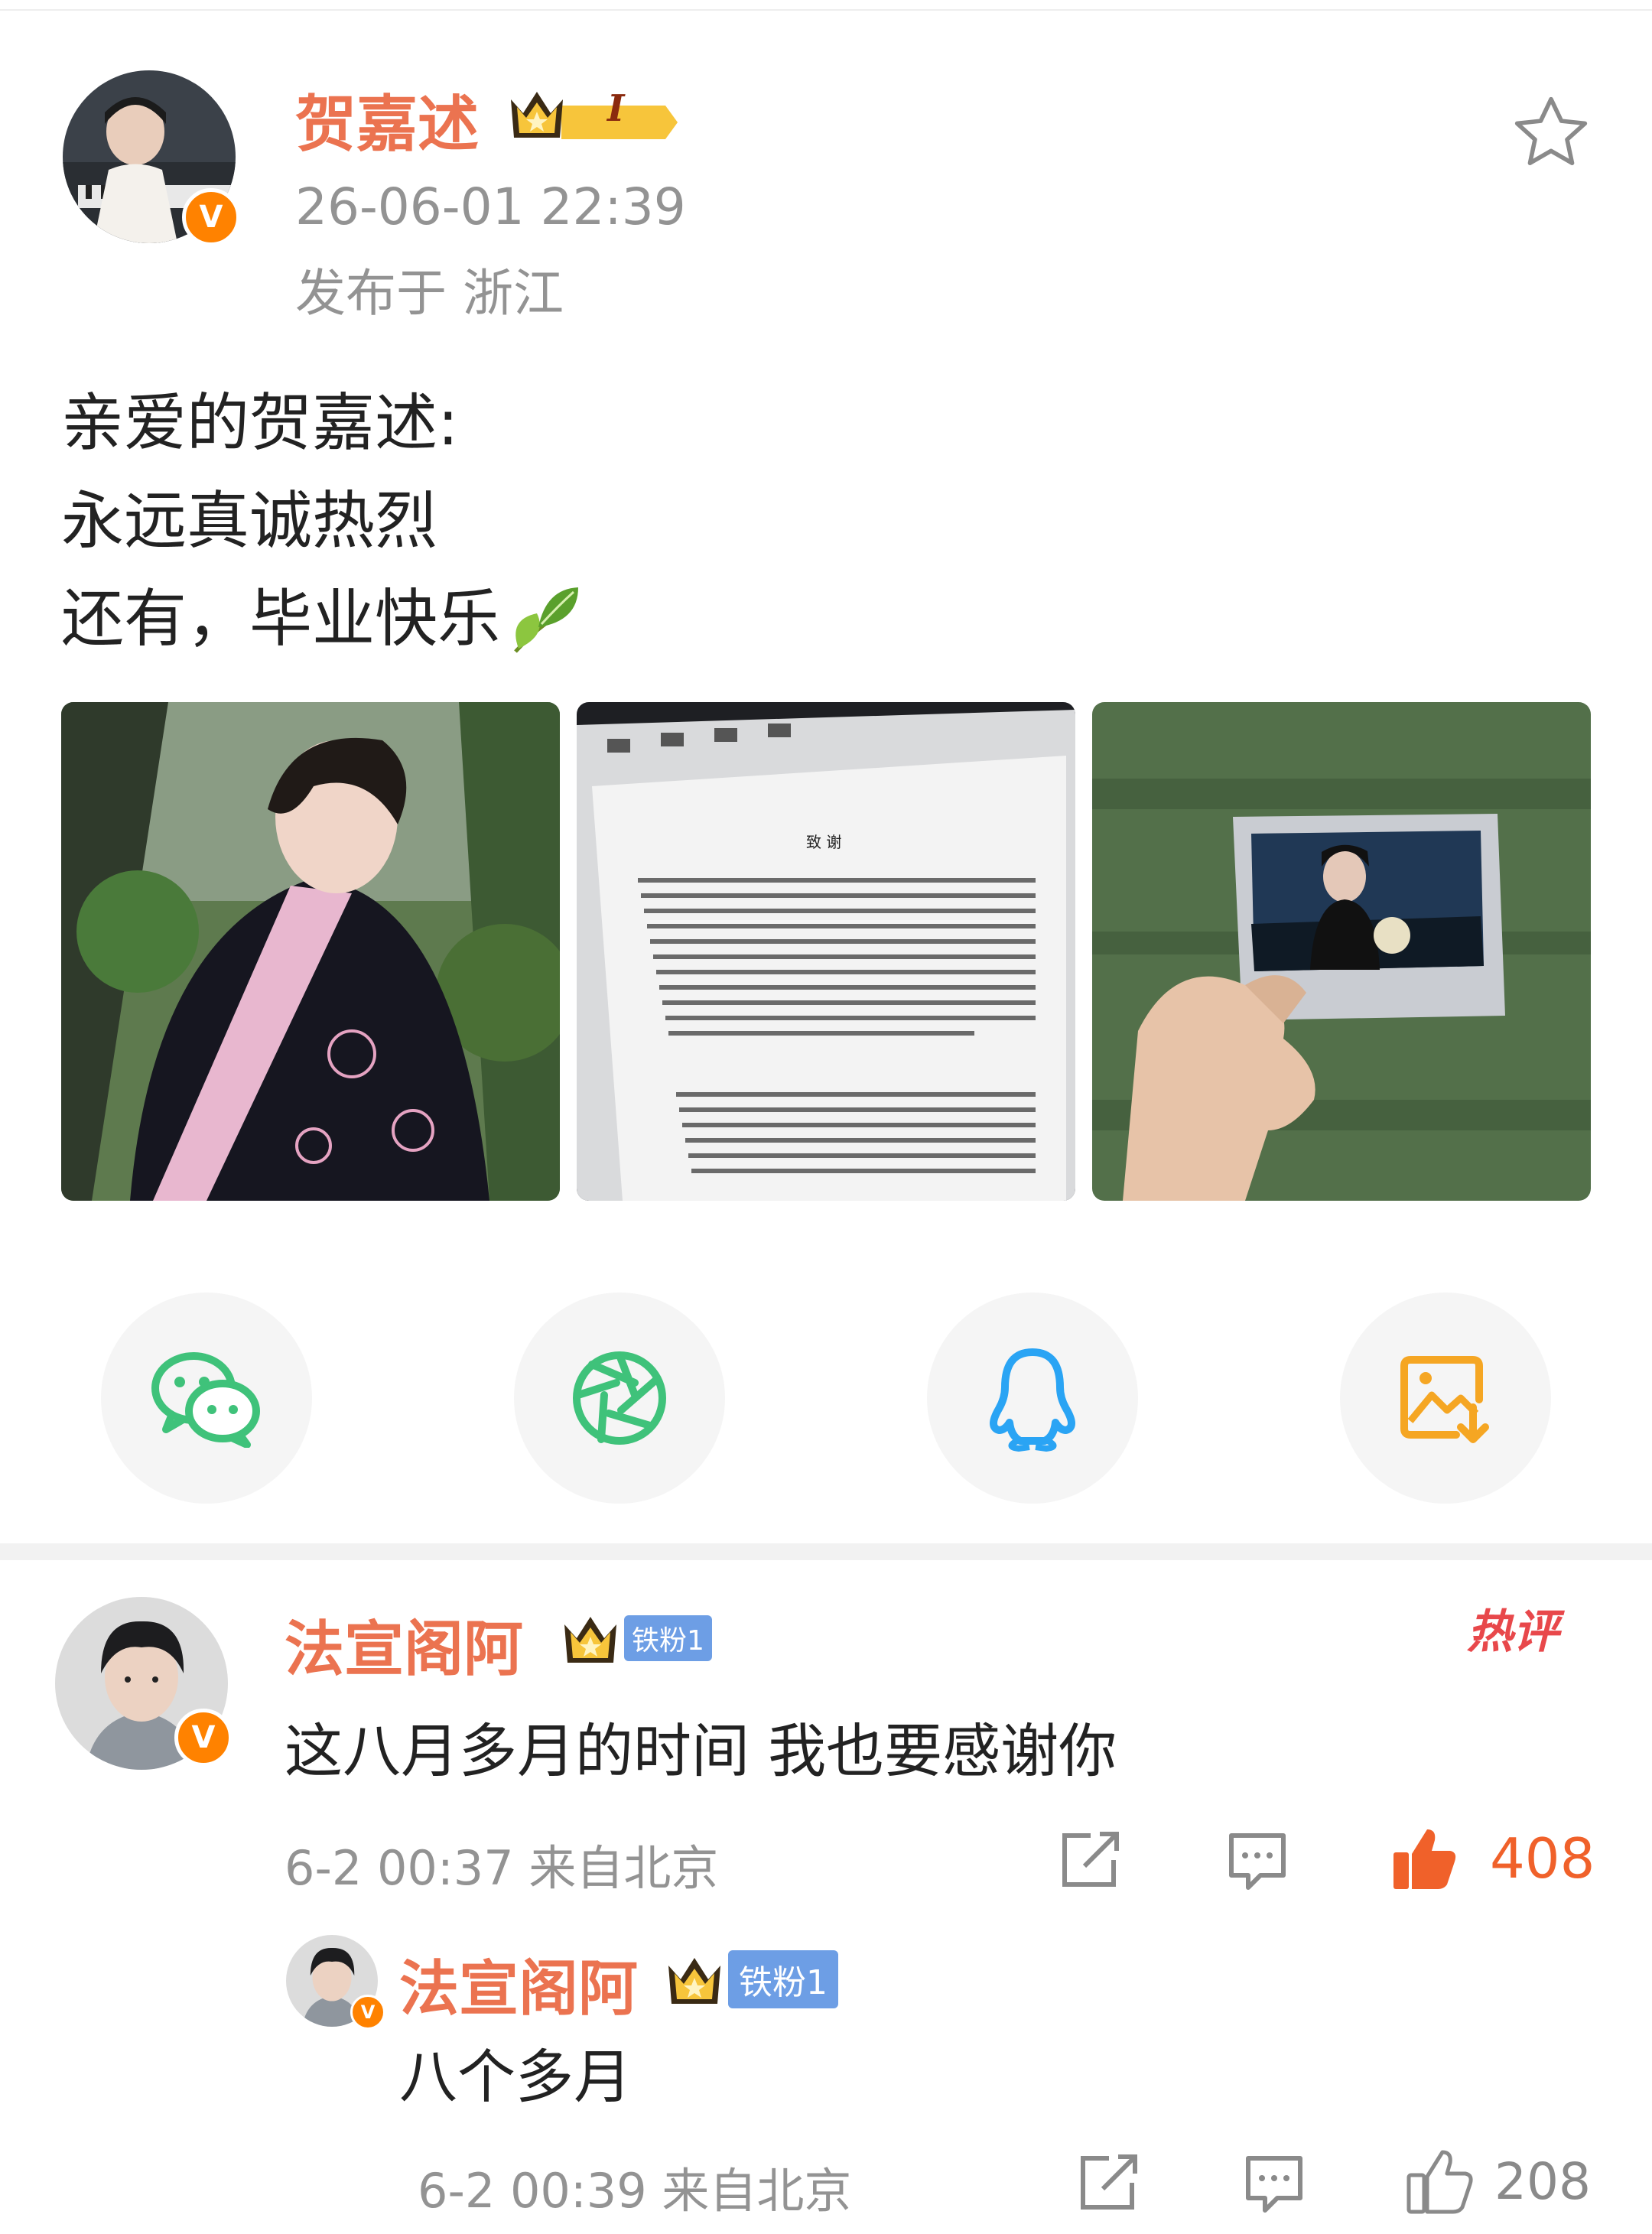 Image resolution: width=1652 pixels, height=2234 pixels. I want to click on reply-like-button: 208, so click(1497, 2181).